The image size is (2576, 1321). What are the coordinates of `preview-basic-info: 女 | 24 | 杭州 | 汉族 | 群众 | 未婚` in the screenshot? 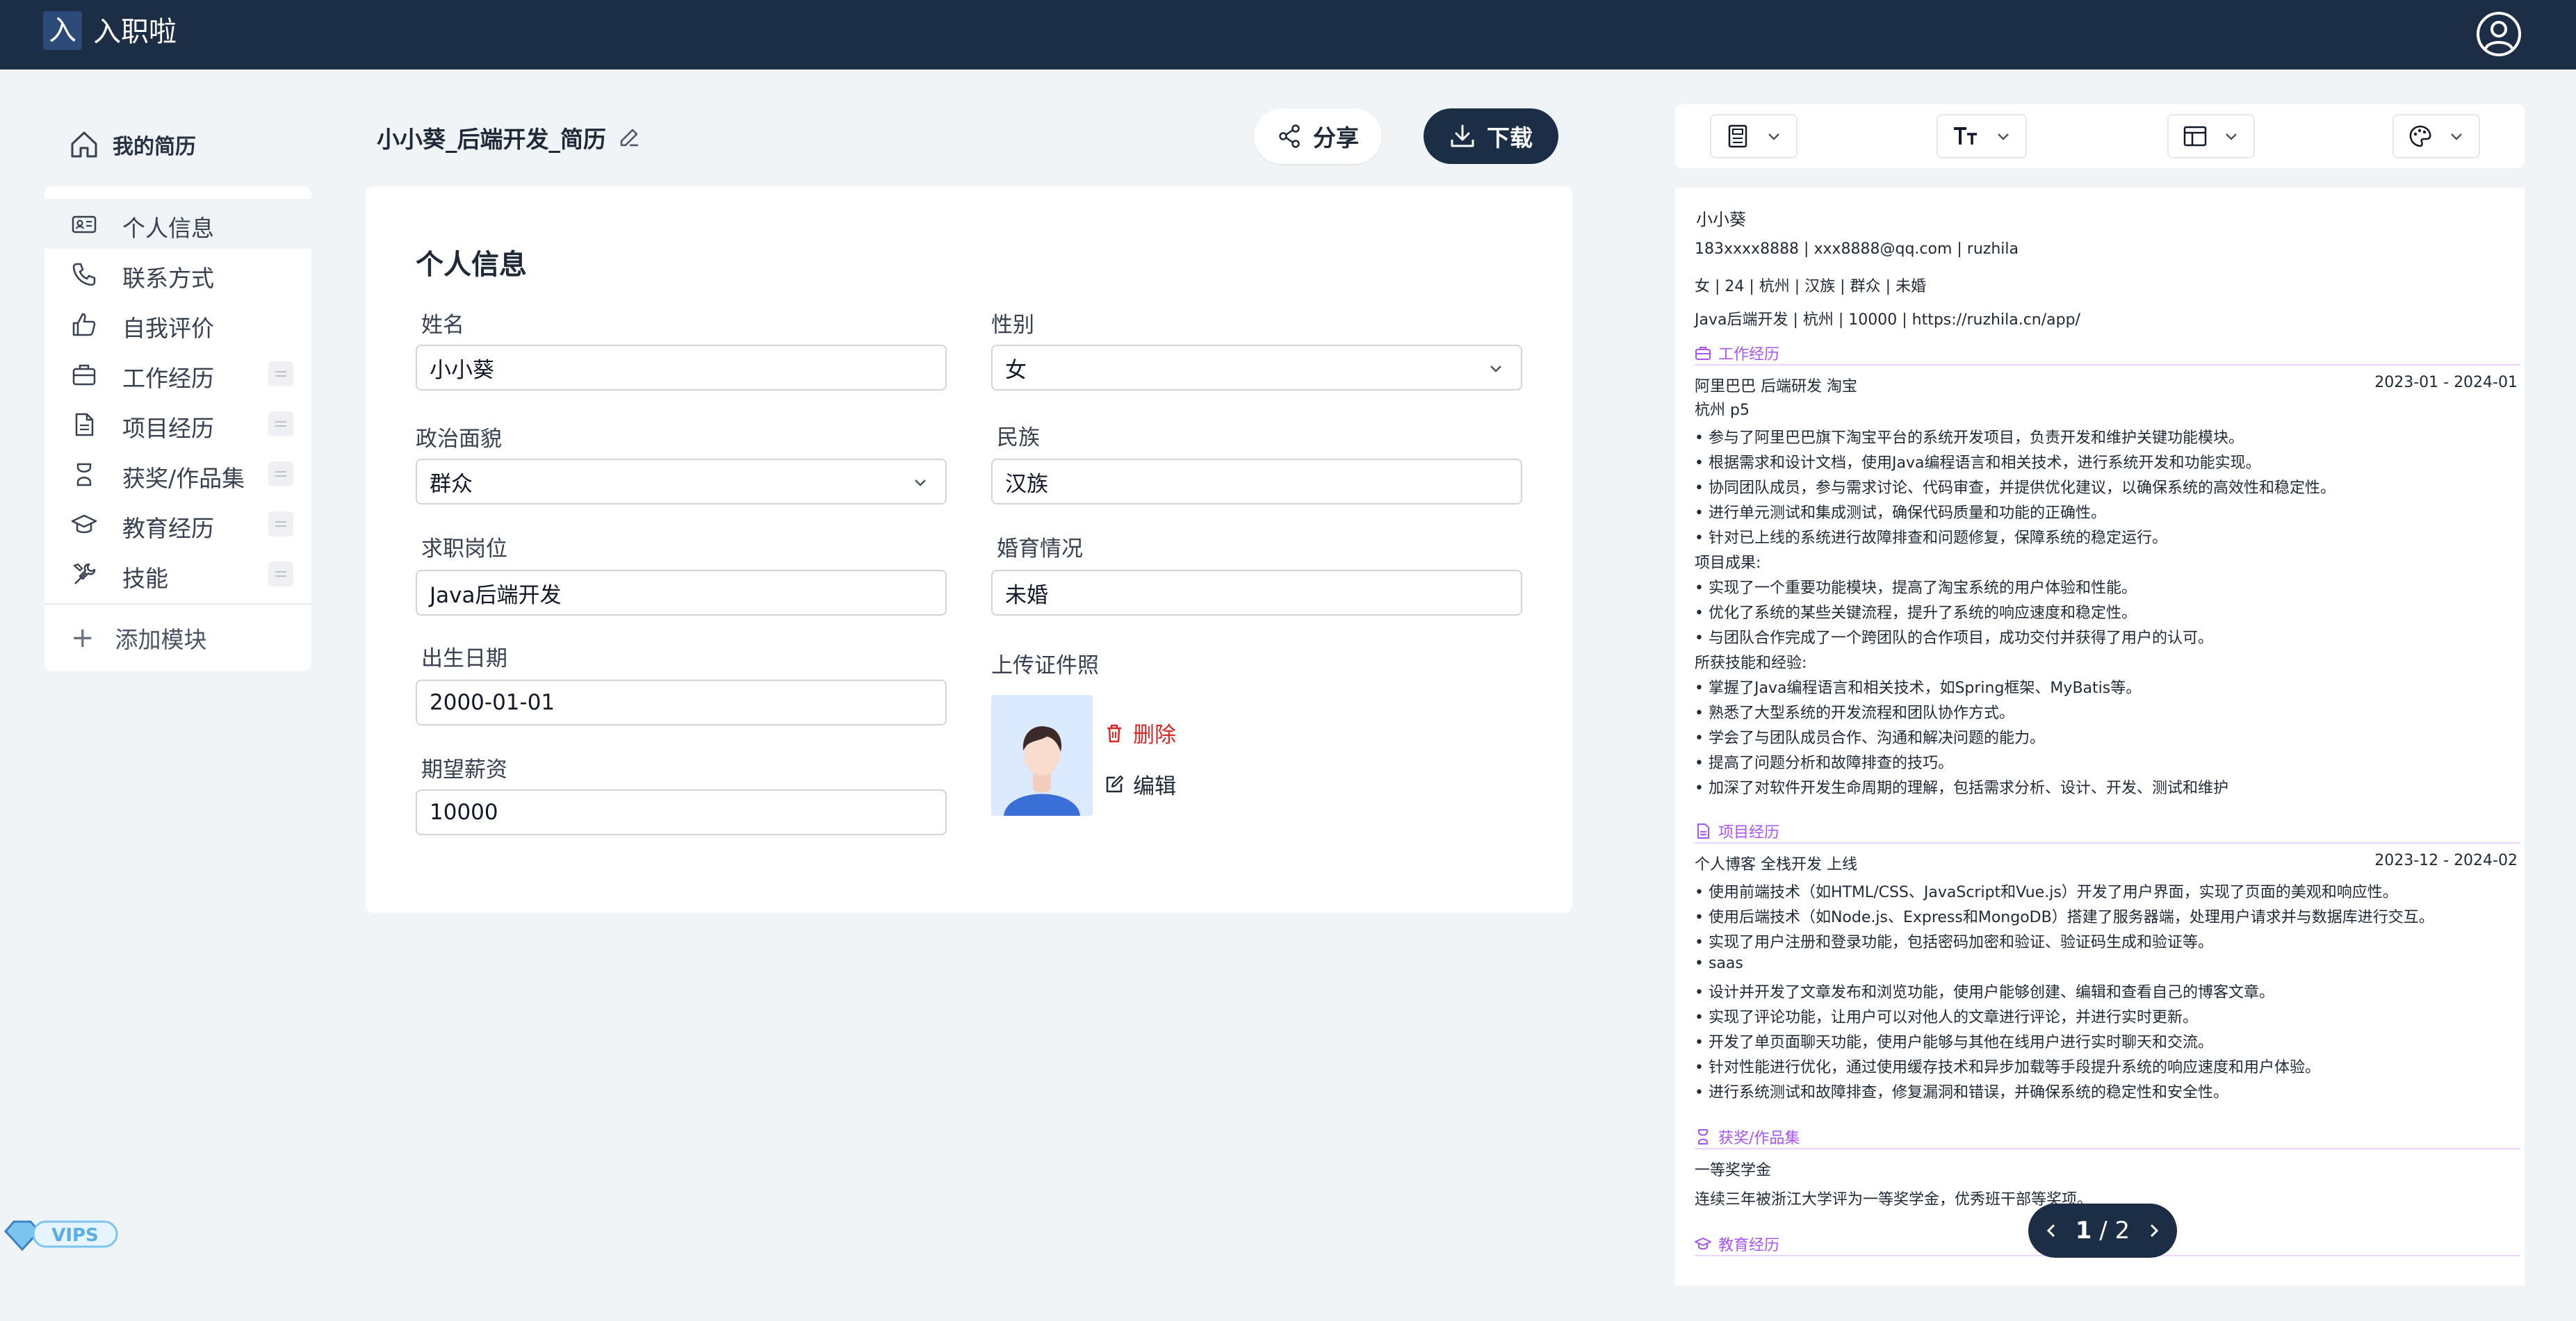 It's located at (1810, 286).